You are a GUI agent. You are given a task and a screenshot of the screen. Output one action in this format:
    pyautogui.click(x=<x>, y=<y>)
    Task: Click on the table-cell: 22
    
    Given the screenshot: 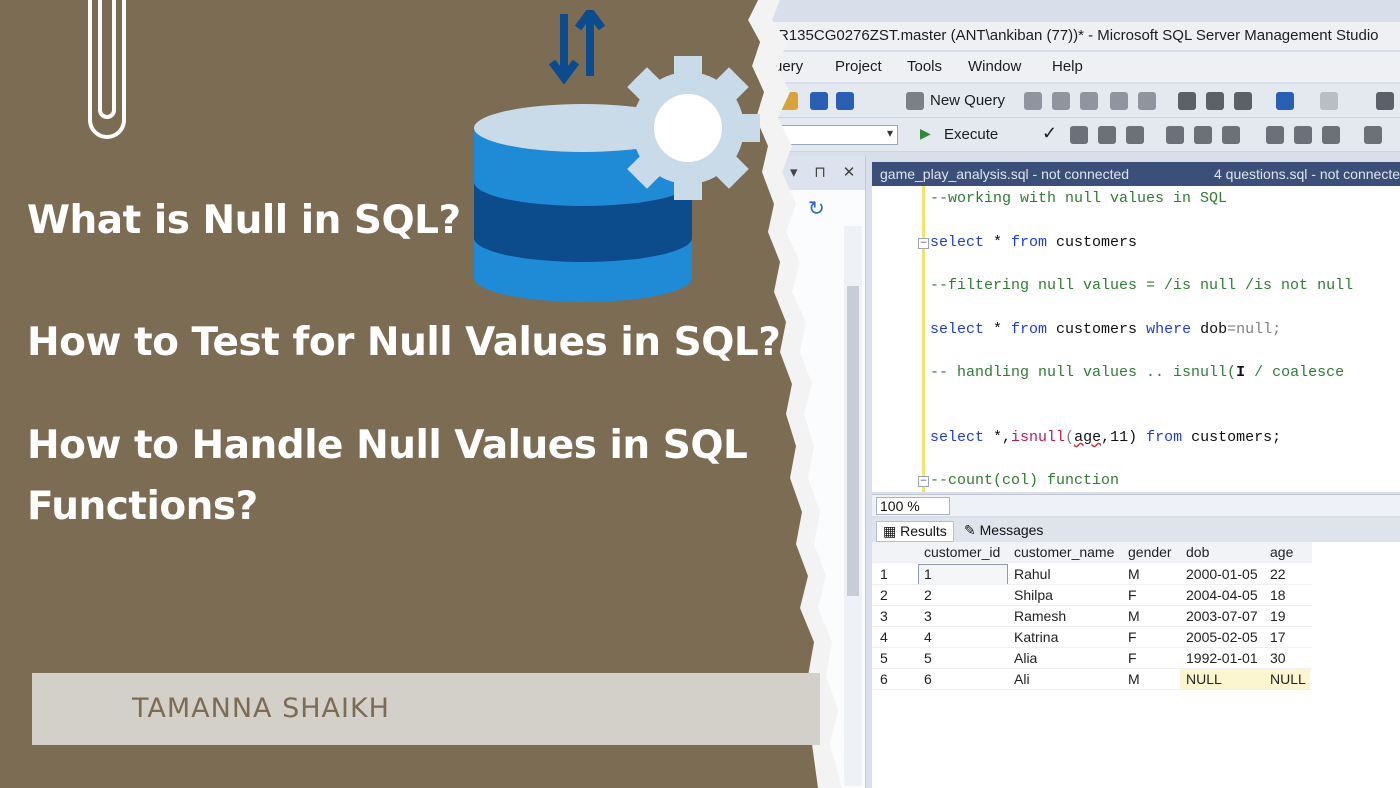 What is the action you would take?
    pyautogui.click(x=1278, y=574)
    